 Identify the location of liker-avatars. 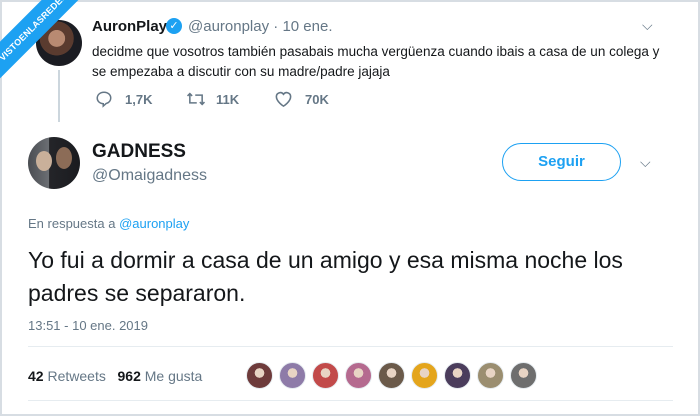
(394, 376).